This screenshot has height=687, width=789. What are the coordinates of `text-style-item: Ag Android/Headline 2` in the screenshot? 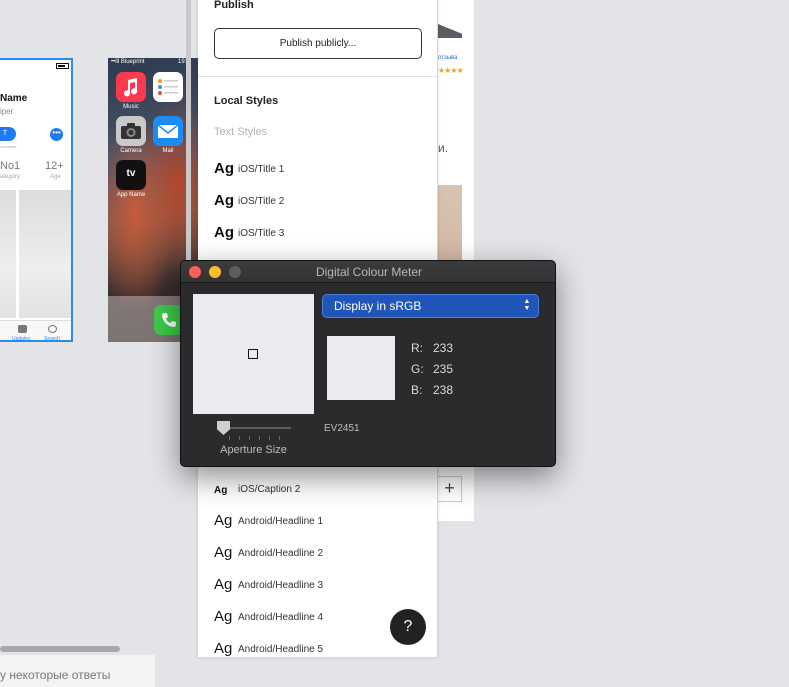 It's located at (319, 554).